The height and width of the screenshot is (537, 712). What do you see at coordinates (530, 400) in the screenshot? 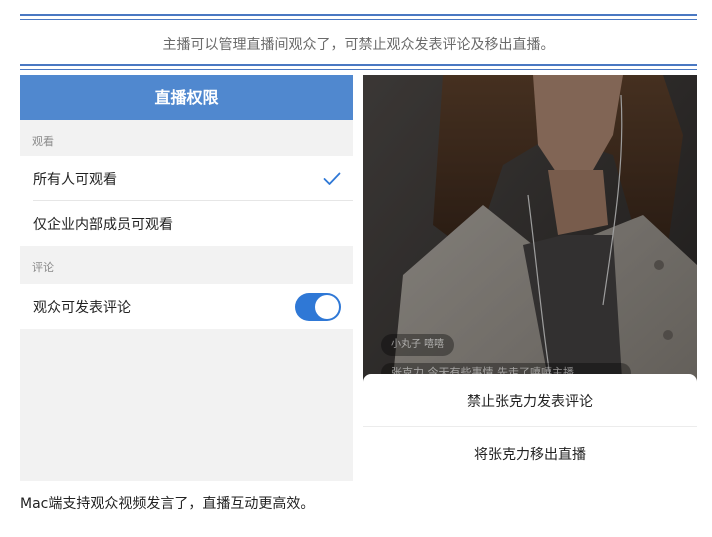
I see `ban-comment-button: 禁止张克力发表评论` at bounding box center [530, 400].